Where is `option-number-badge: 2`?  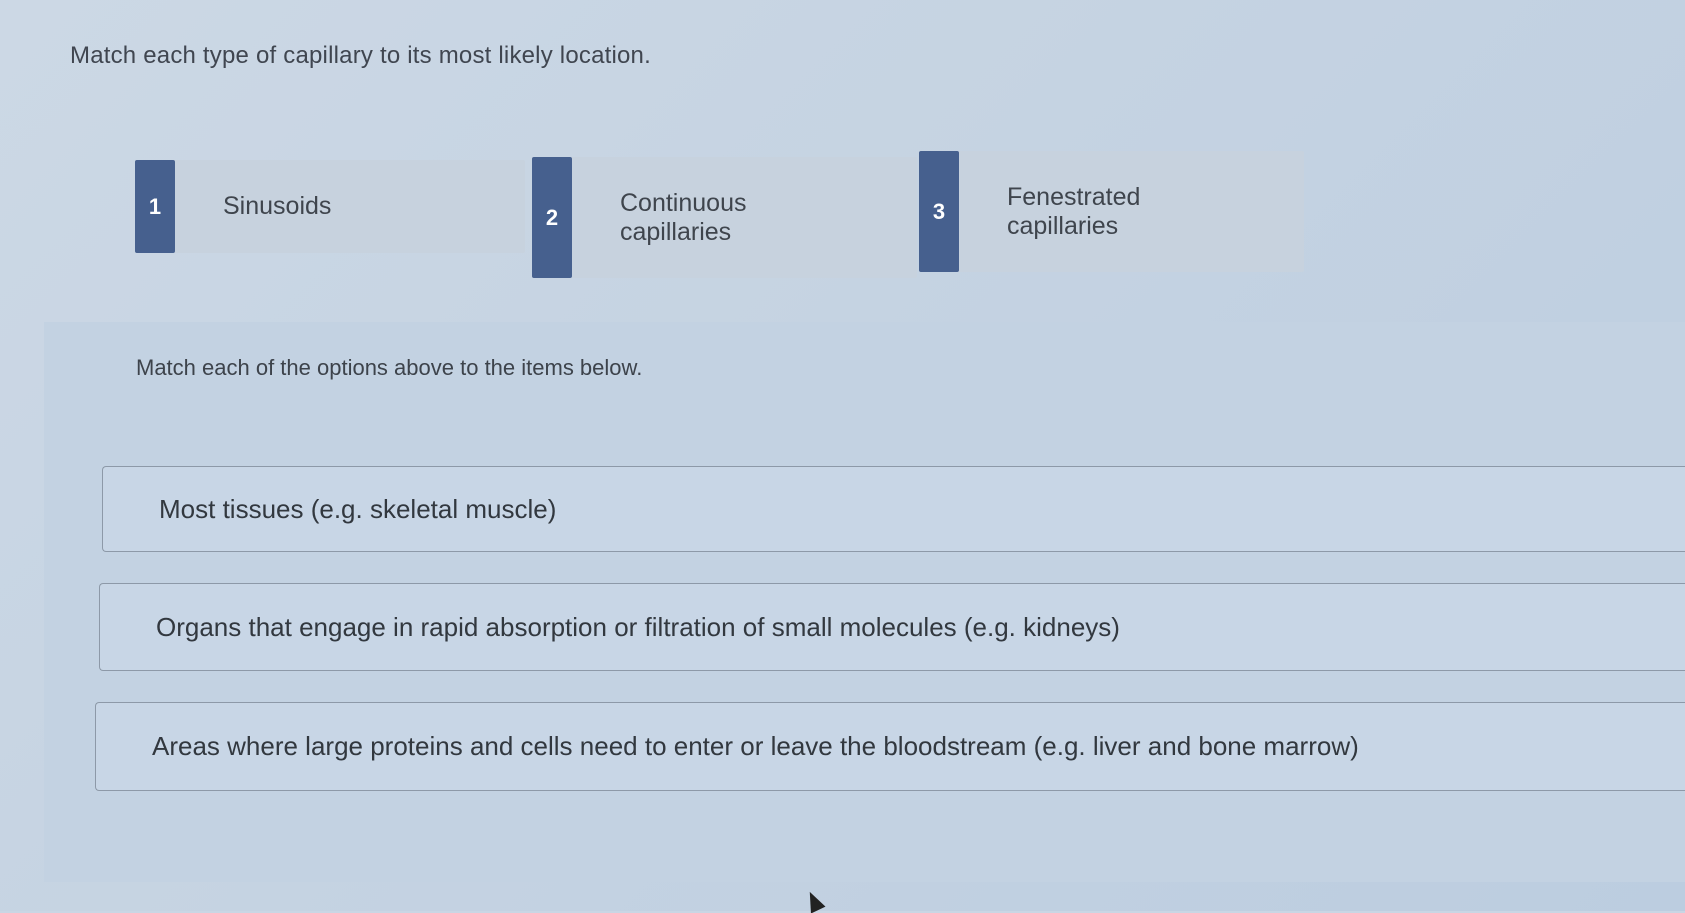 option-number-badge: 2 is located at coordinates (552, 217).